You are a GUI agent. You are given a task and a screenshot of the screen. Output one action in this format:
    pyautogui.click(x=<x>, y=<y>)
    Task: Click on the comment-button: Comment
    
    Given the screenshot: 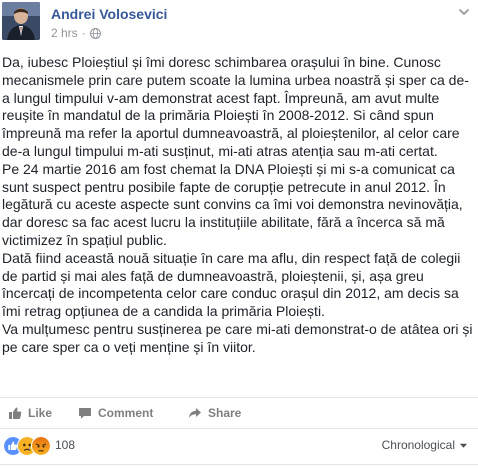 What is the action you would take?
    pyautogui.click(x=115, y=413)
    